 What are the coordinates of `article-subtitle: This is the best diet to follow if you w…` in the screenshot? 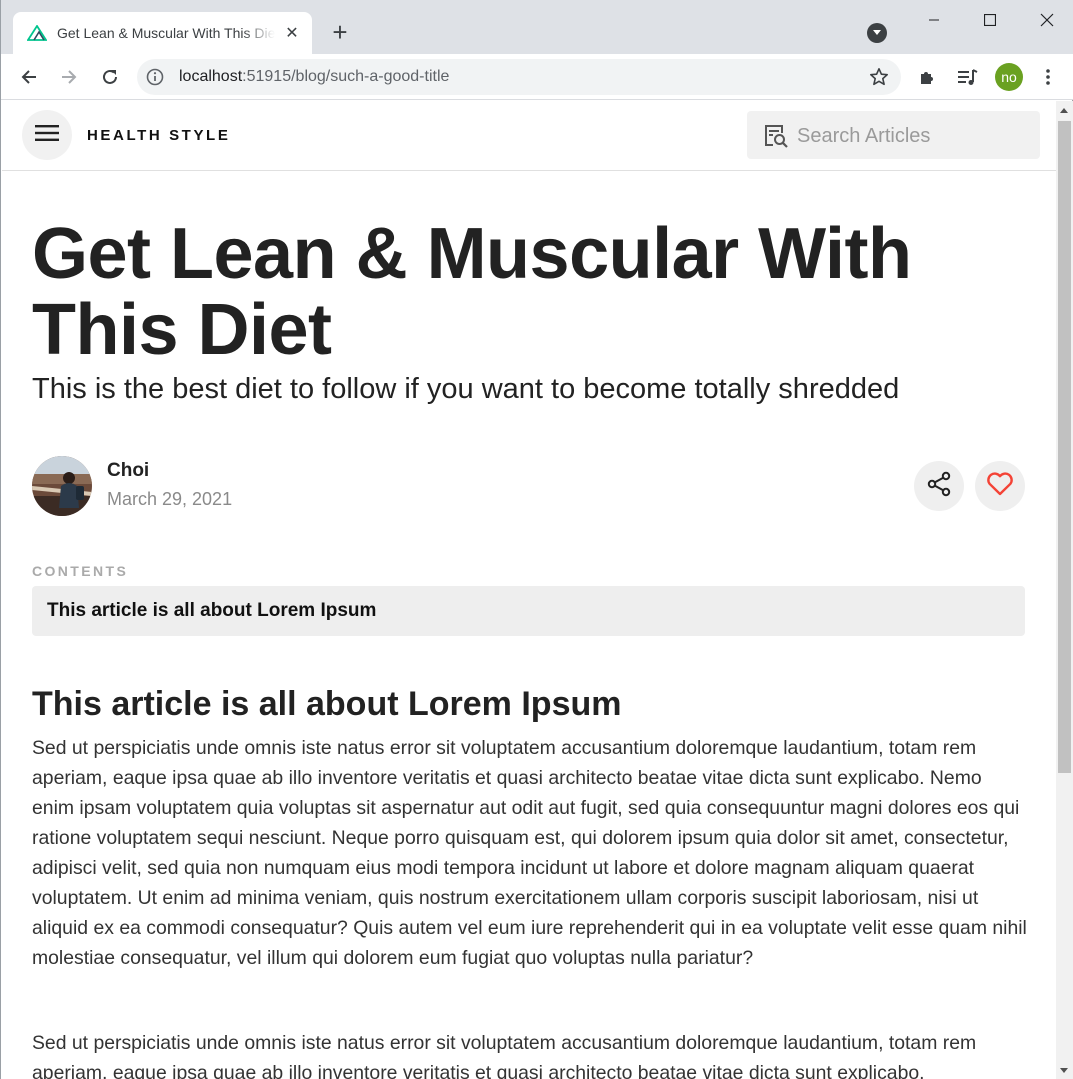 It's located at (466, 389).